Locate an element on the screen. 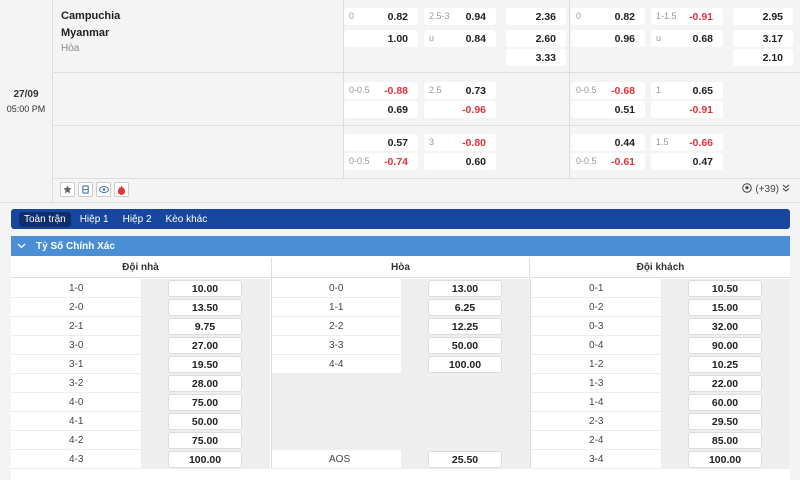 This screenshot has height=480, width=800. full-time-odds-cell: 0.57 is located at coordinates (381, 142).